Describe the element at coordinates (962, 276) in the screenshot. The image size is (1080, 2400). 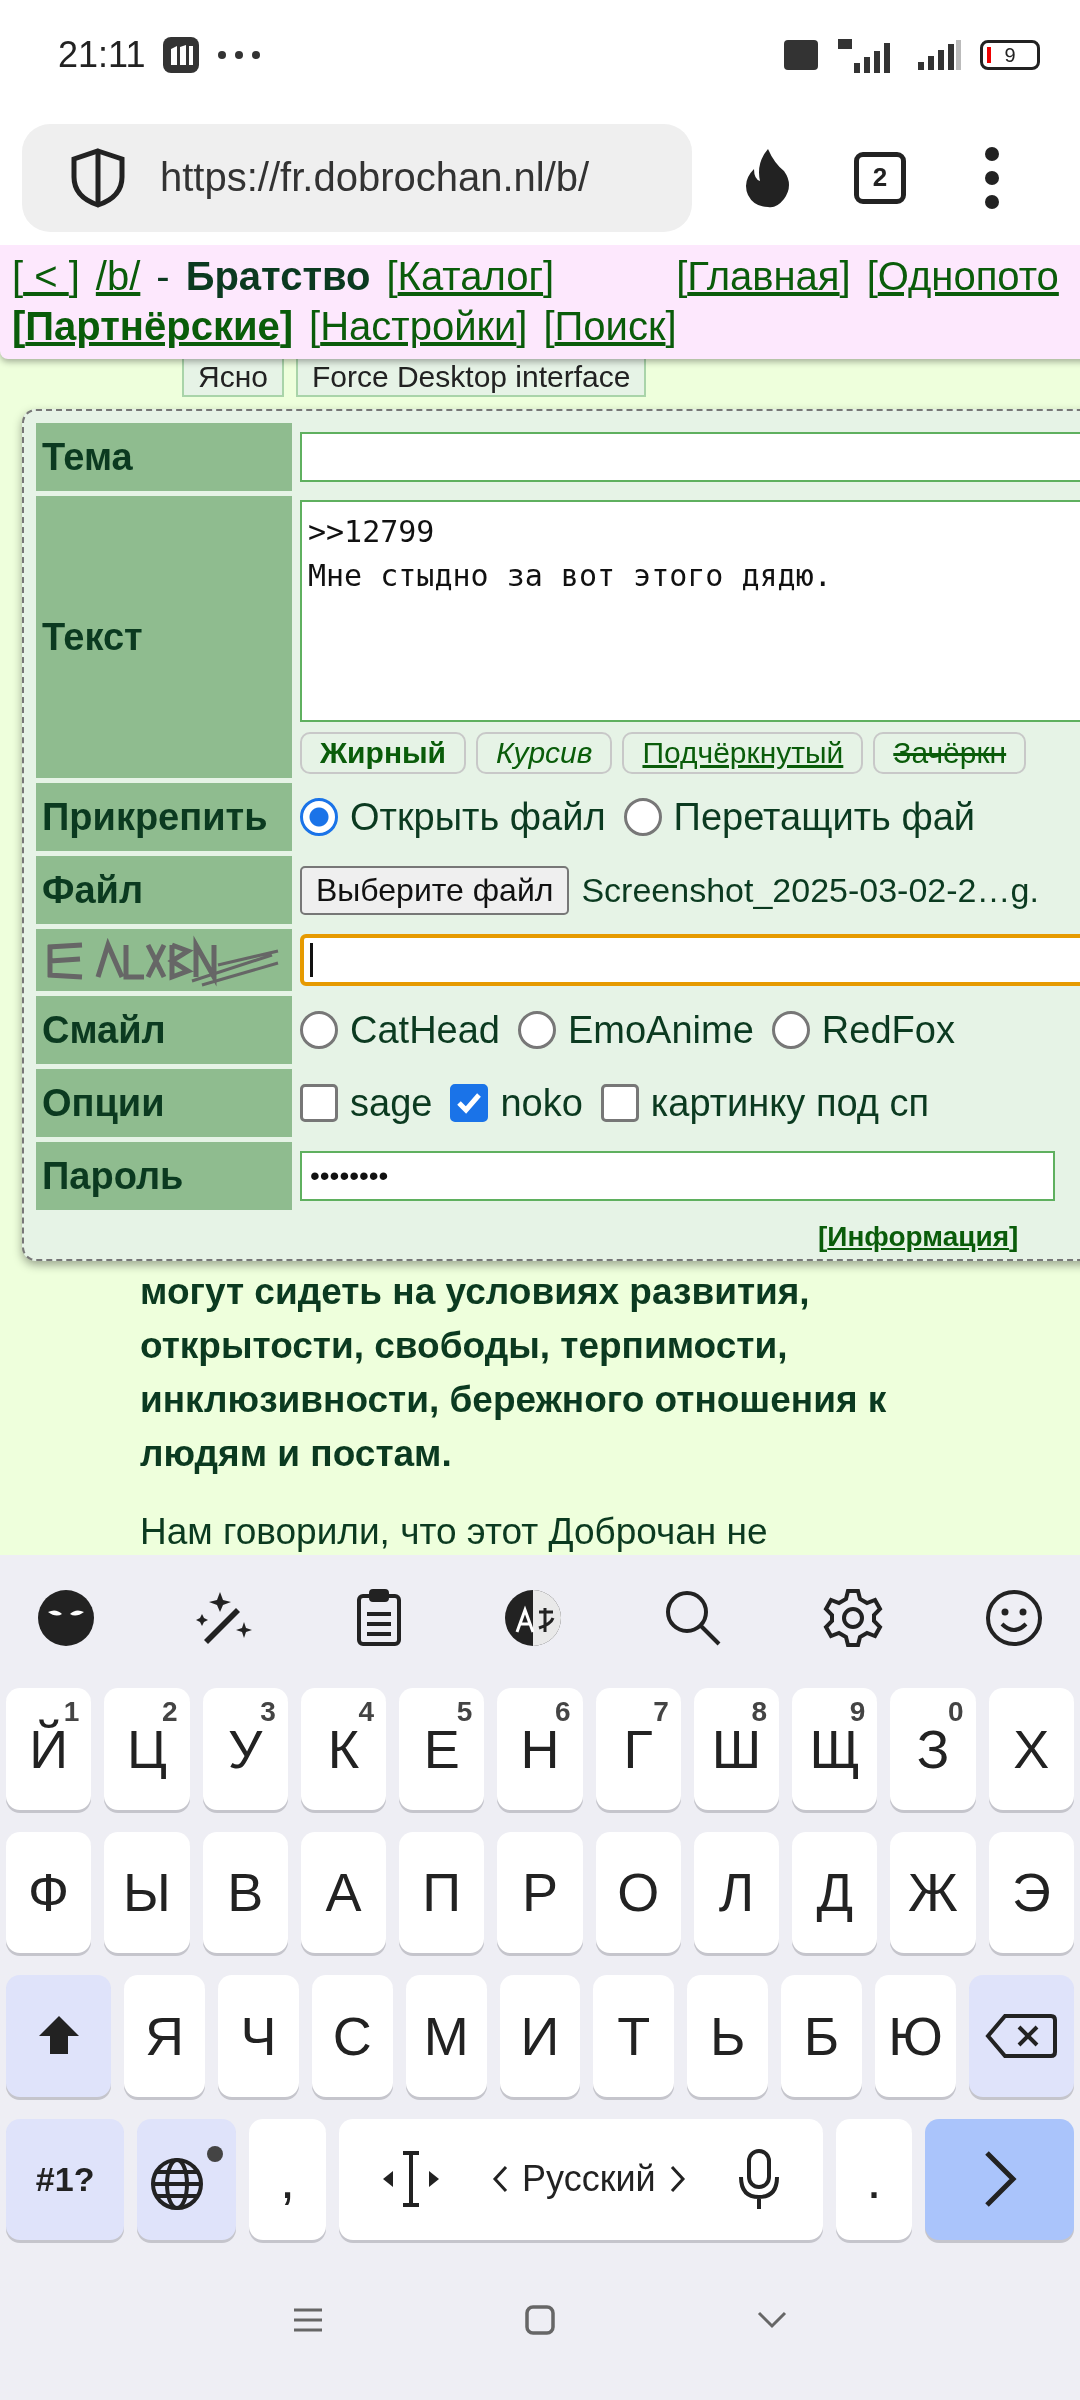
I see `nav-link: [Однопото` at that location.